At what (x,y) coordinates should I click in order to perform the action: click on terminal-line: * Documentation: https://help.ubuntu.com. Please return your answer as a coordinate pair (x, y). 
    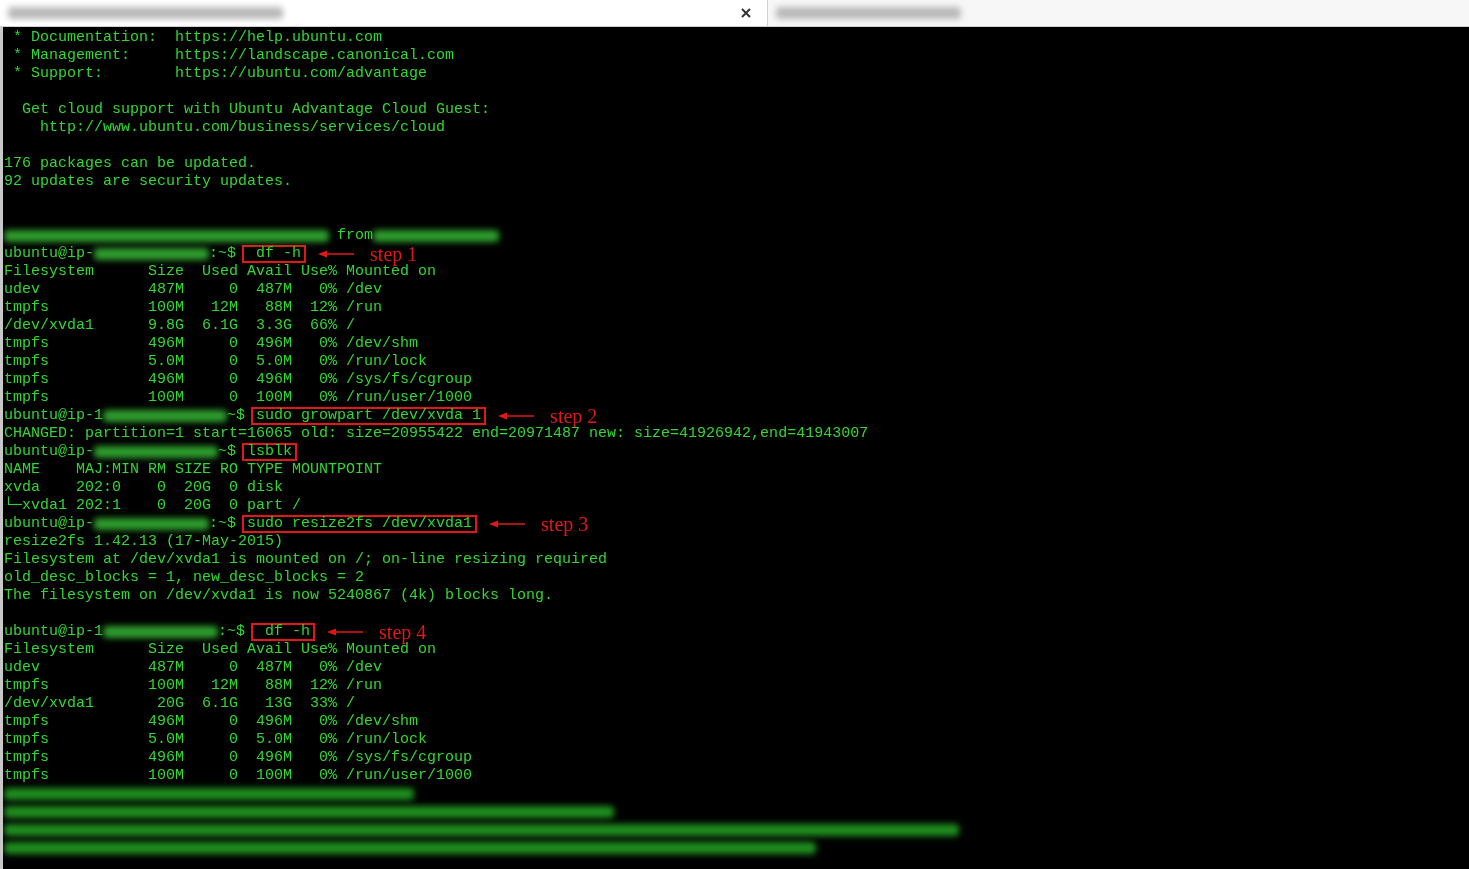
    Looking at the image, I should click on (197, 38).